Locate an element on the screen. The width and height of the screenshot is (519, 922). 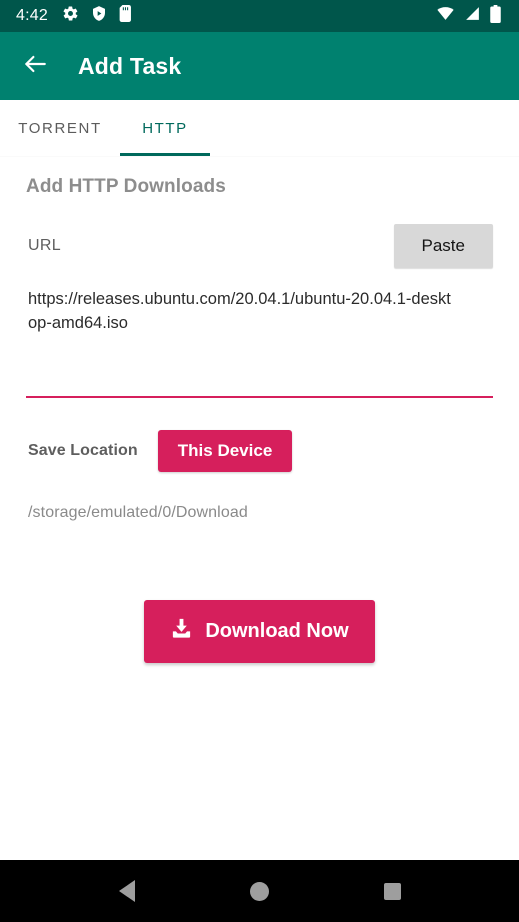
tab-torrent: TORRENT is located at coordinates (60, 128).